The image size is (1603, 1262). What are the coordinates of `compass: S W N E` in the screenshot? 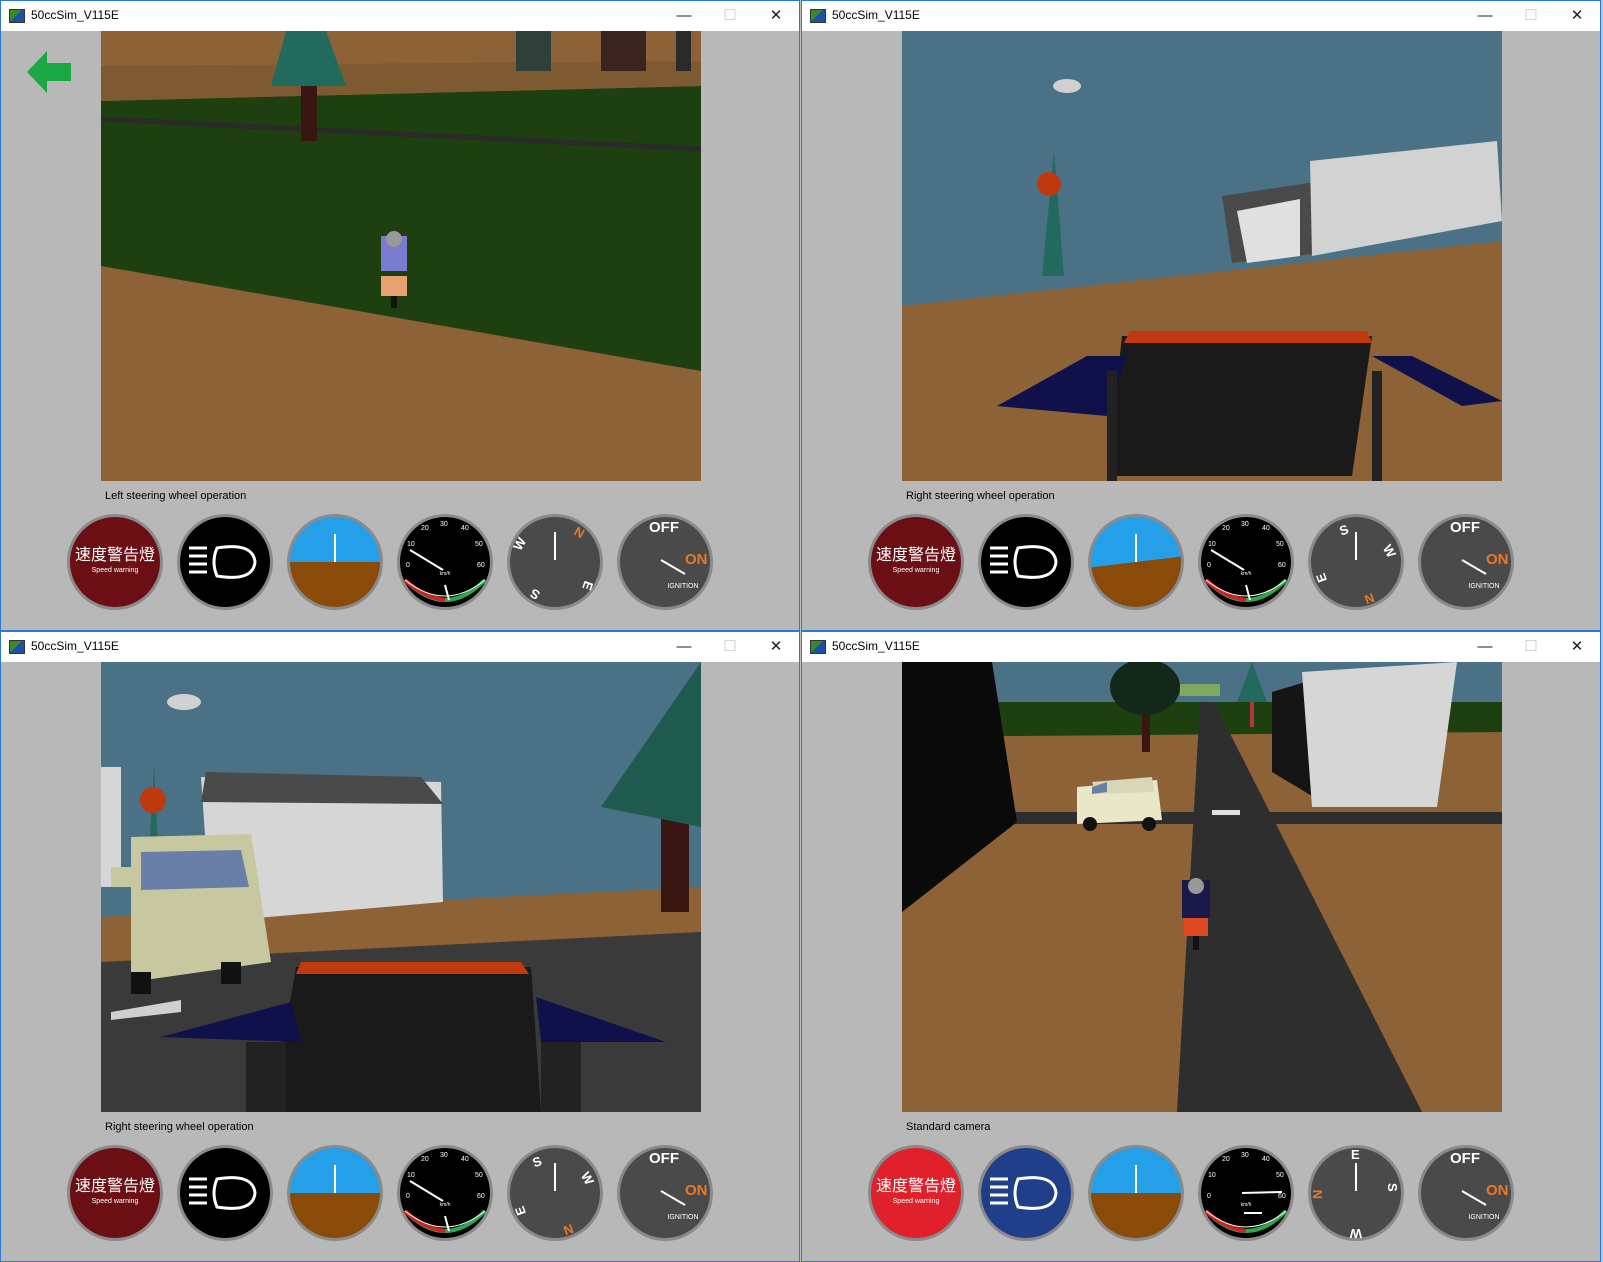 It's located at (555, 1193).